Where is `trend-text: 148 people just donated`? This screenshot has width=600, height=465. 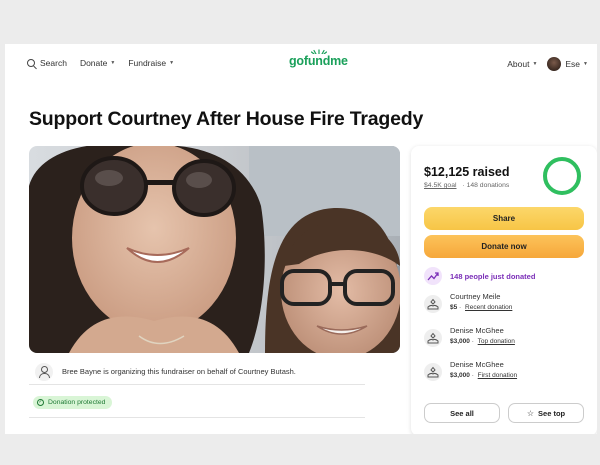 trend-text: 148 people just donated is located at coordinates (493, 276).